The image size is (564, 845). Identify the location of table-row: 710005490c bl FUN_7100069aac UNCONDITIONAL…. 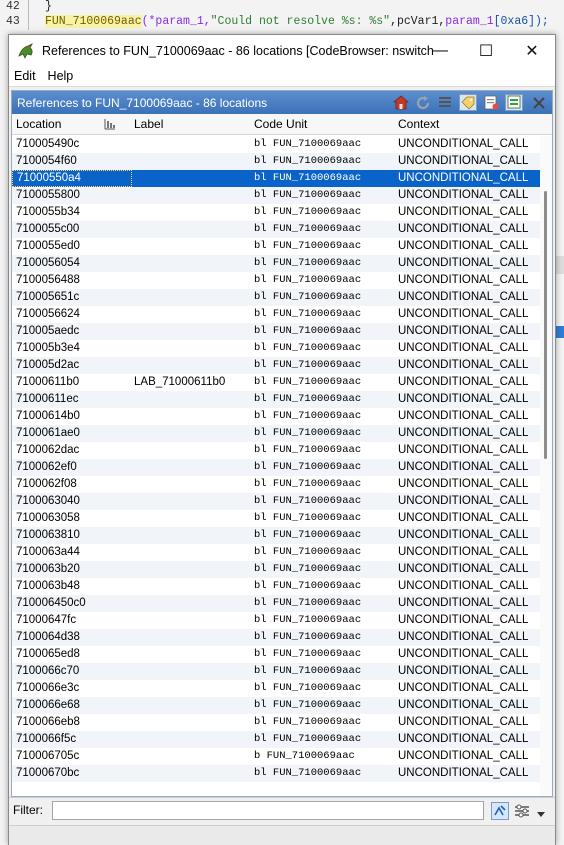
(276, 144).